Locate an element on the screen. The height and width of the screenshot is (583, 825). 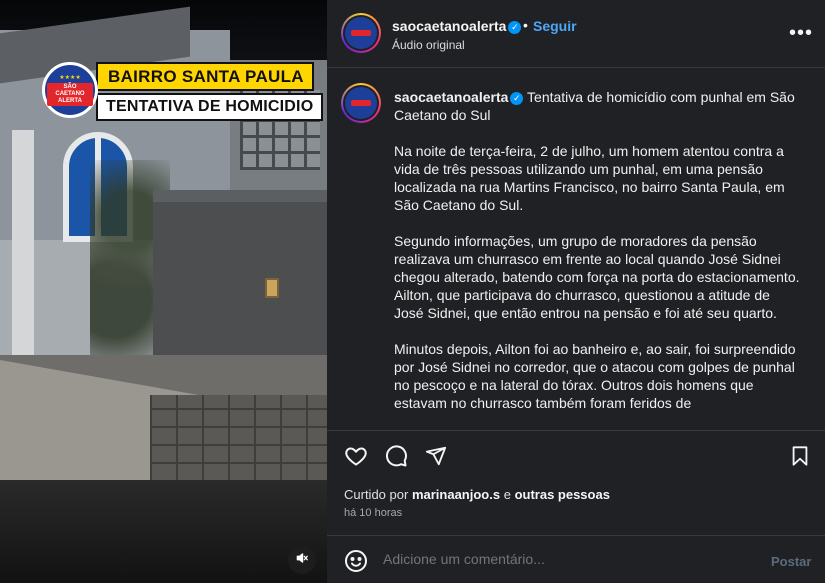
like-button is located at coordinates (356, 458).